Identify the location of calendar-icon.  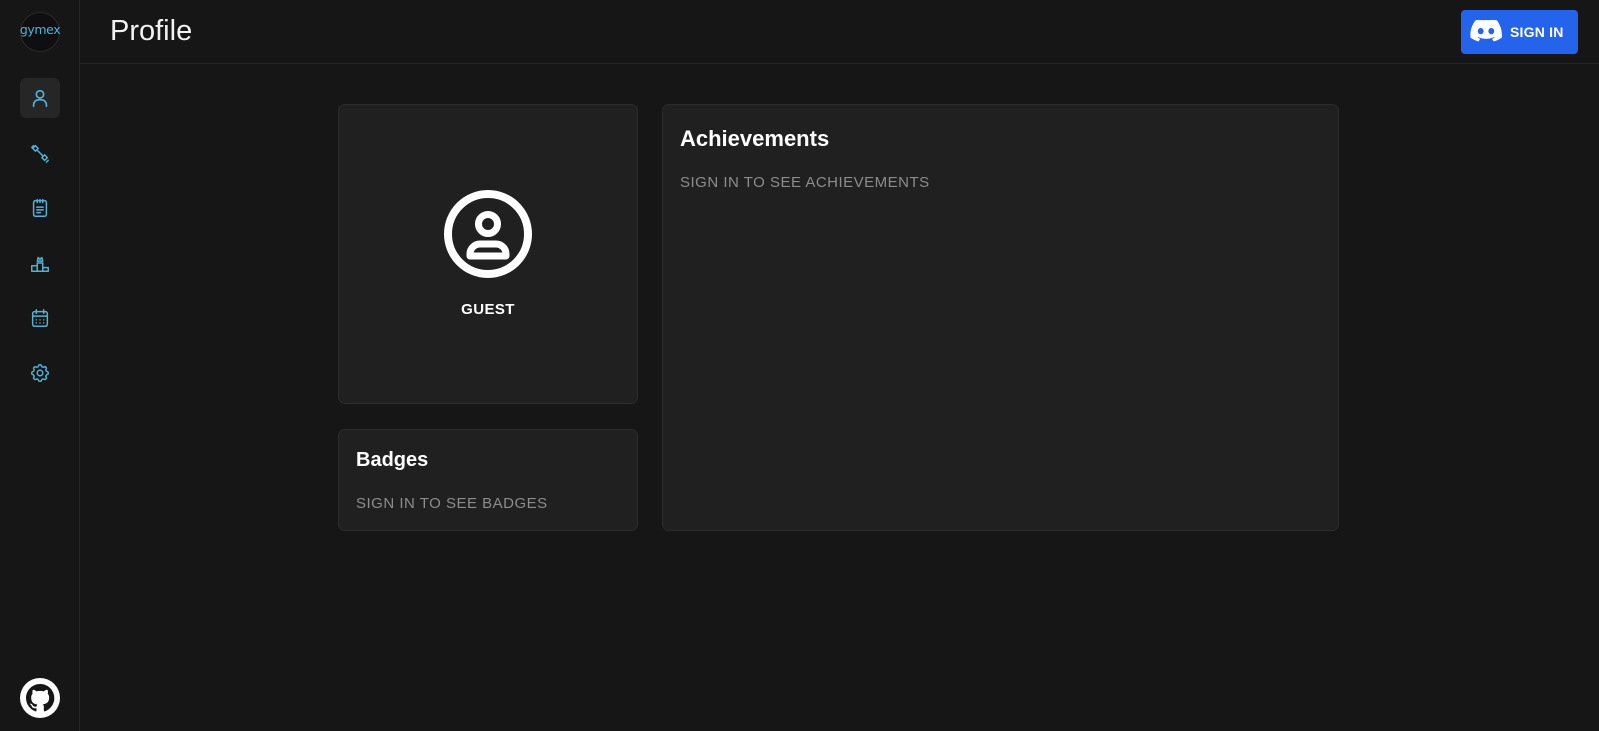
(40, 318).